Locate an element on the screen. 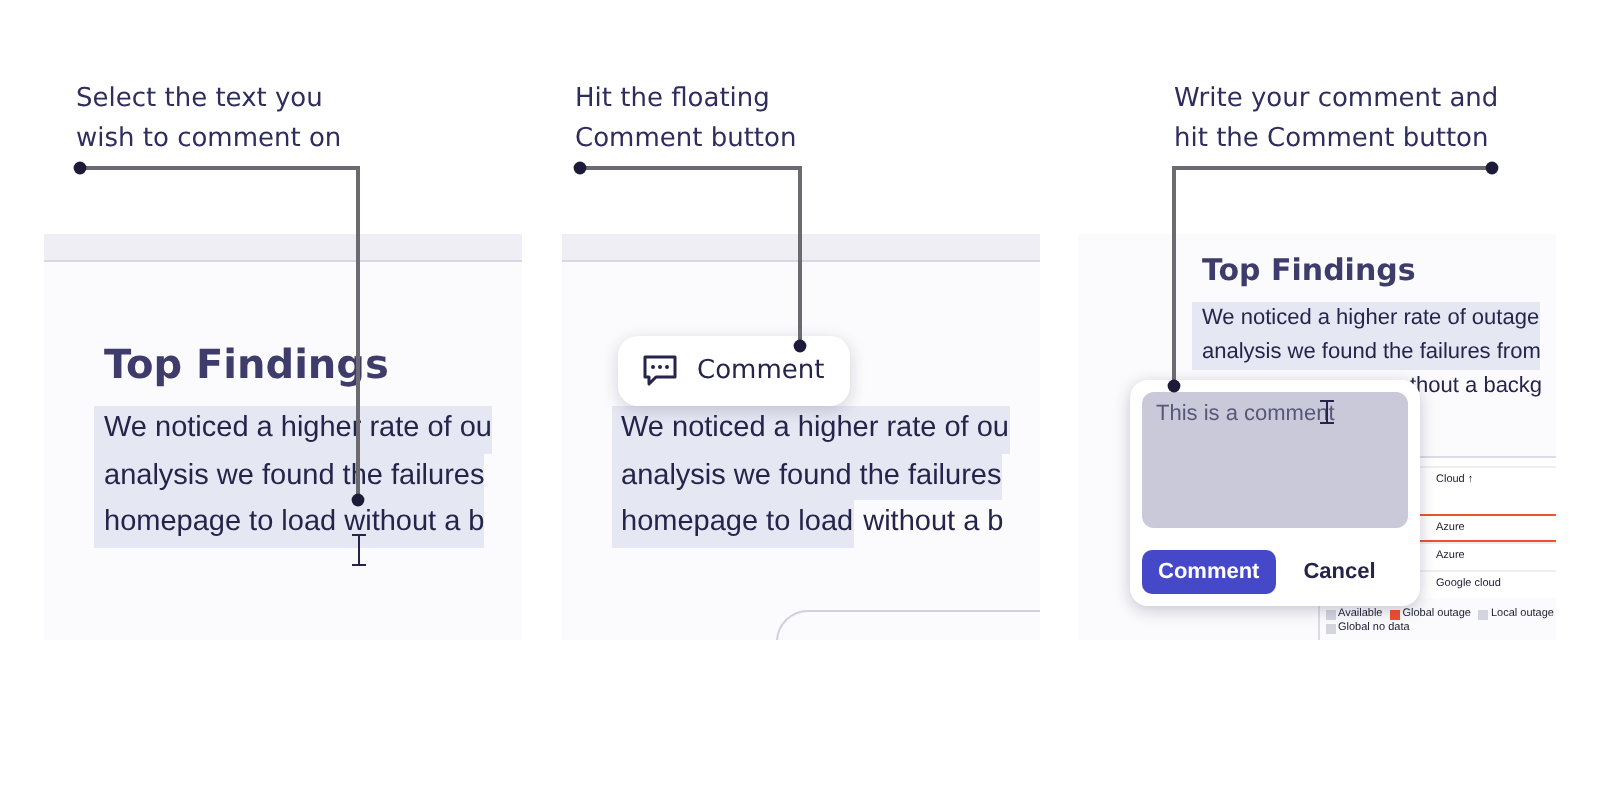 Image resolution: width=1600 pixels, height=804 pixels. chat-bubble-icon is located at coordinates (659, 371).